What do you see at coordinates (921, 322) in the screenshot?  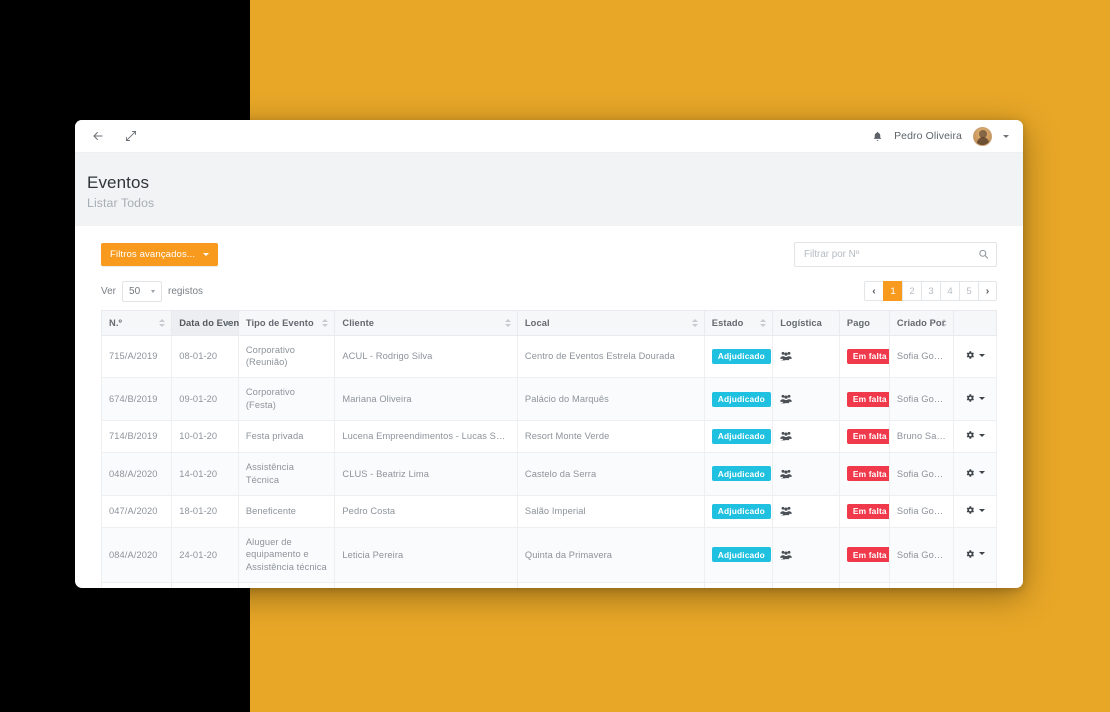 I see `column-header-criado-por: Criado Por` at bounding box center [921, 322].